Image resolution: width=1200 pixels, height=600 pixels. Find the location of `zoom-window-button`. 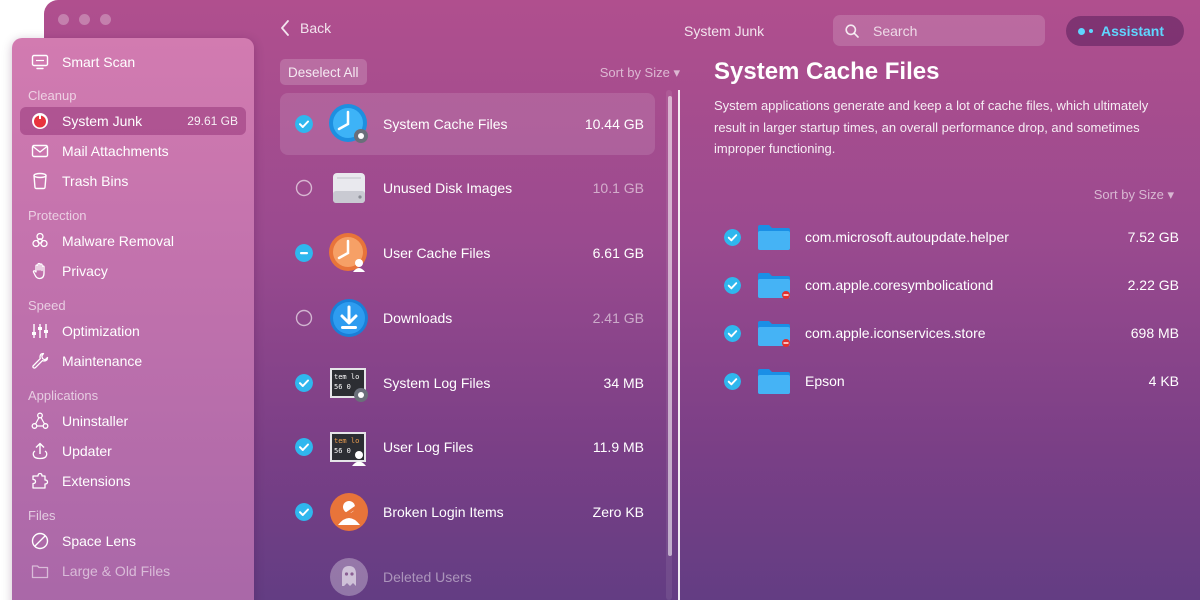

zoom-window-button is located at coordinates (105, 19).